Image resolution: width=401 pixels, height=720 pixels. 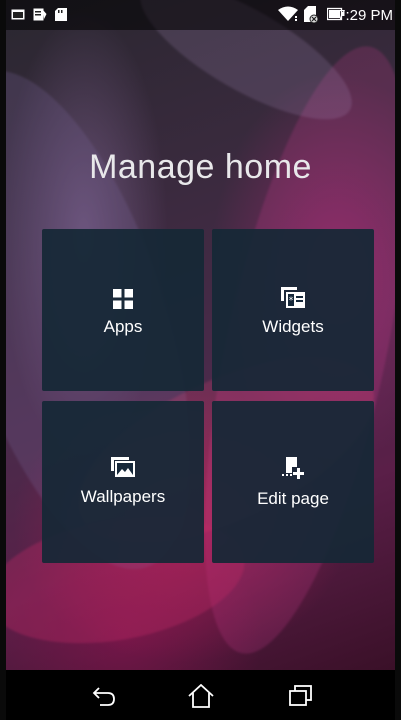 I want to click on back-icon, so click(x=104, y=696).